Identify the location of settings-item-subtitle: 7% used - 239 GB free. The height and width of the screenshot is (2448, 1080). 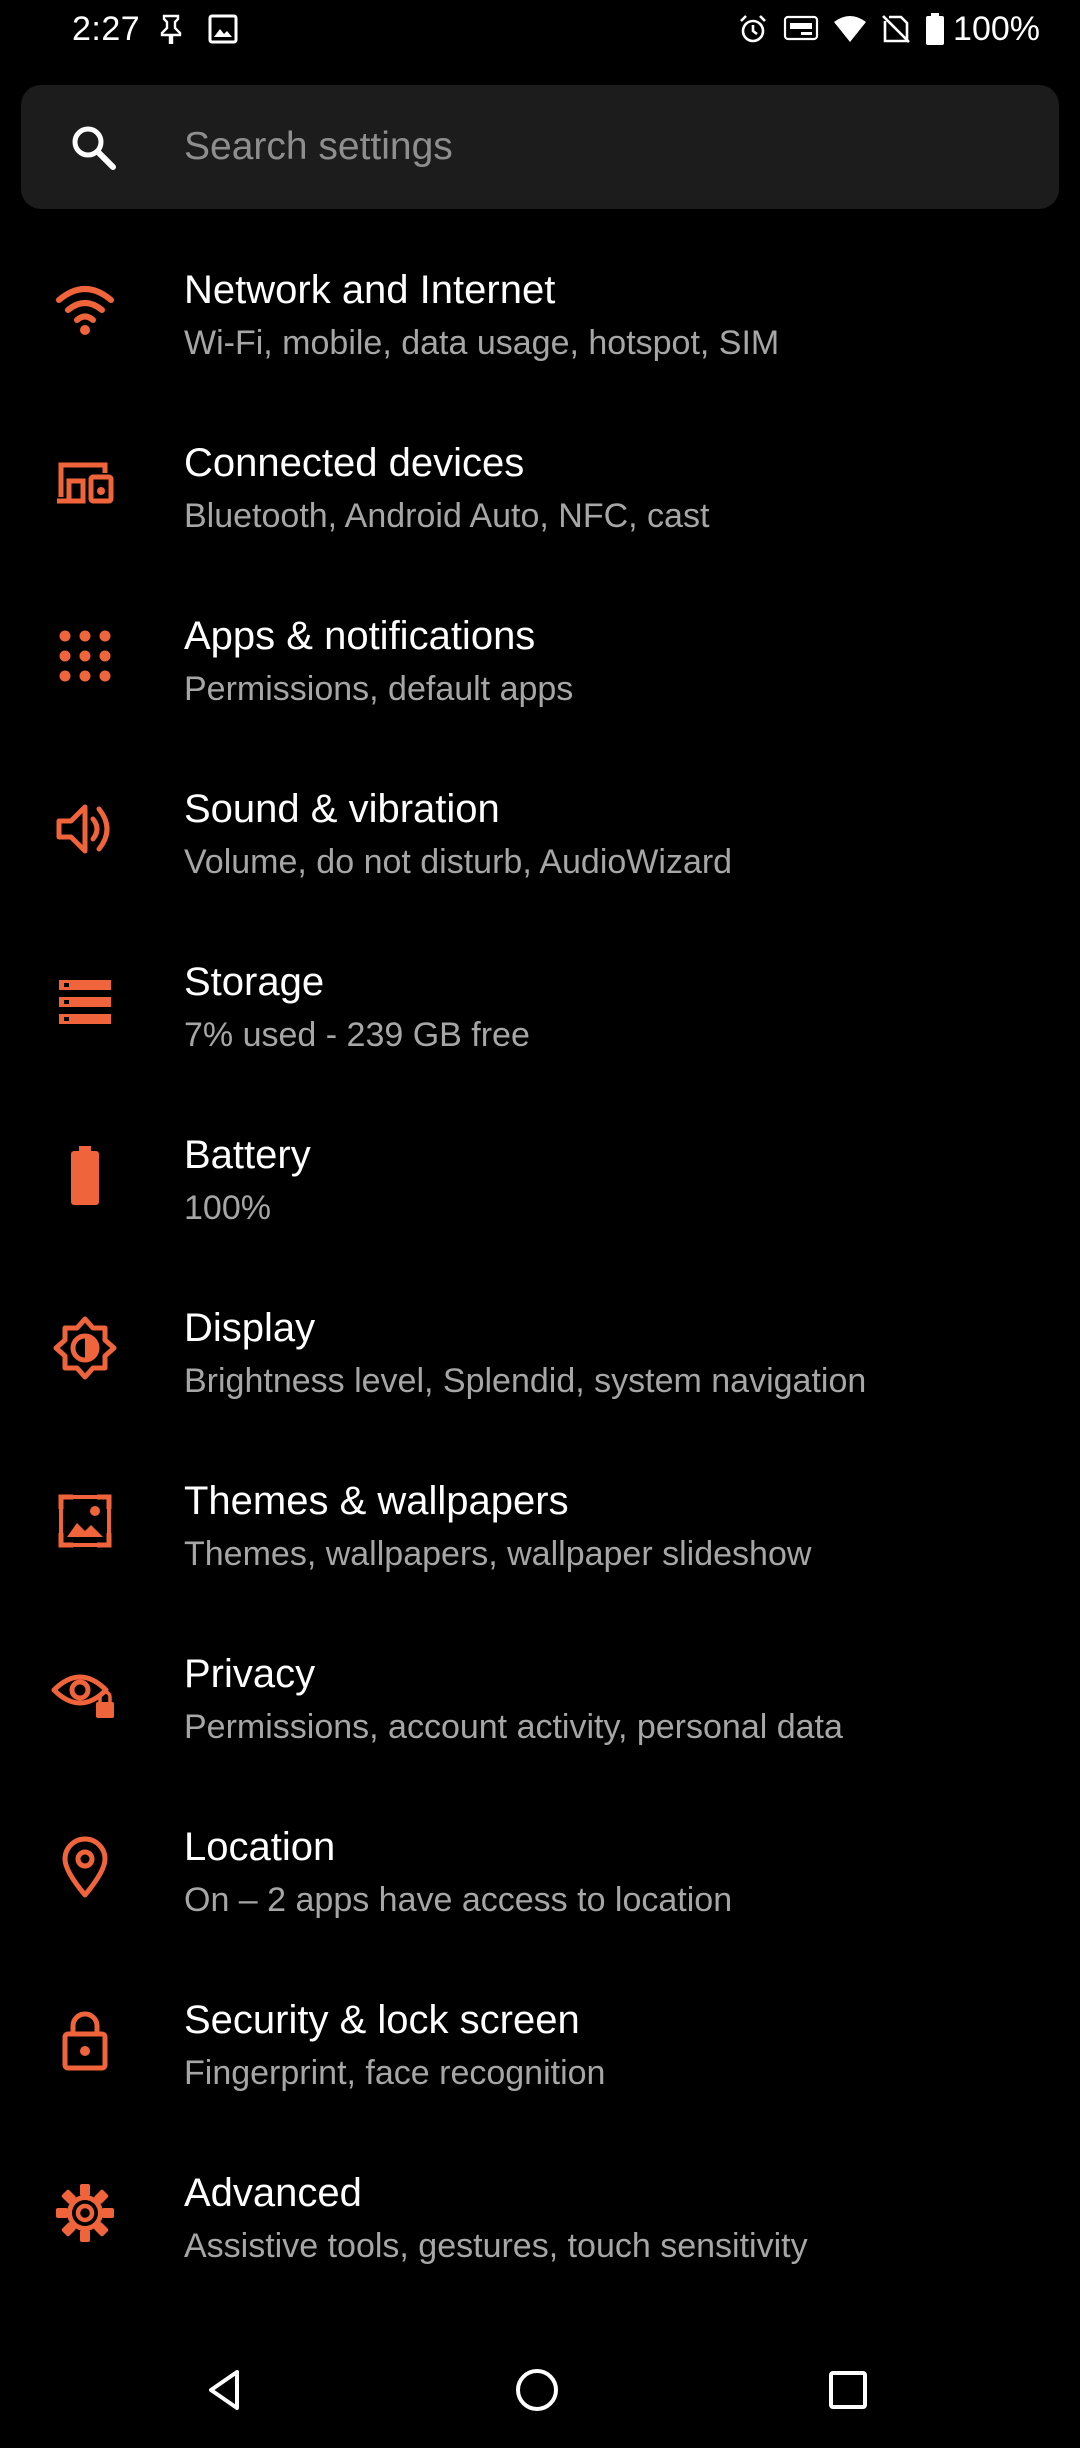
(357, 1035).